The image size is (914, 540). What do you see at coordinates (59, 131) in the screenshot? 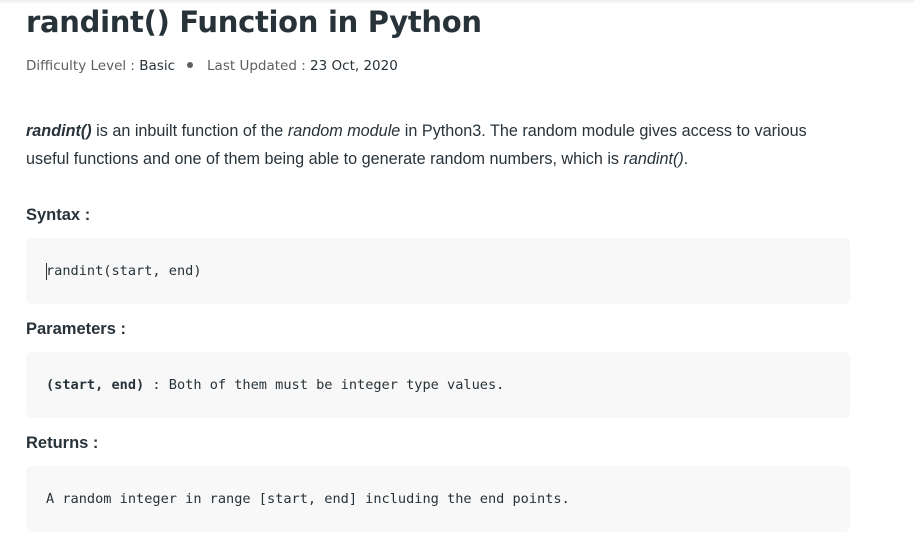
I see `intro-function-name: randint()` at bounding box center [59, 131].